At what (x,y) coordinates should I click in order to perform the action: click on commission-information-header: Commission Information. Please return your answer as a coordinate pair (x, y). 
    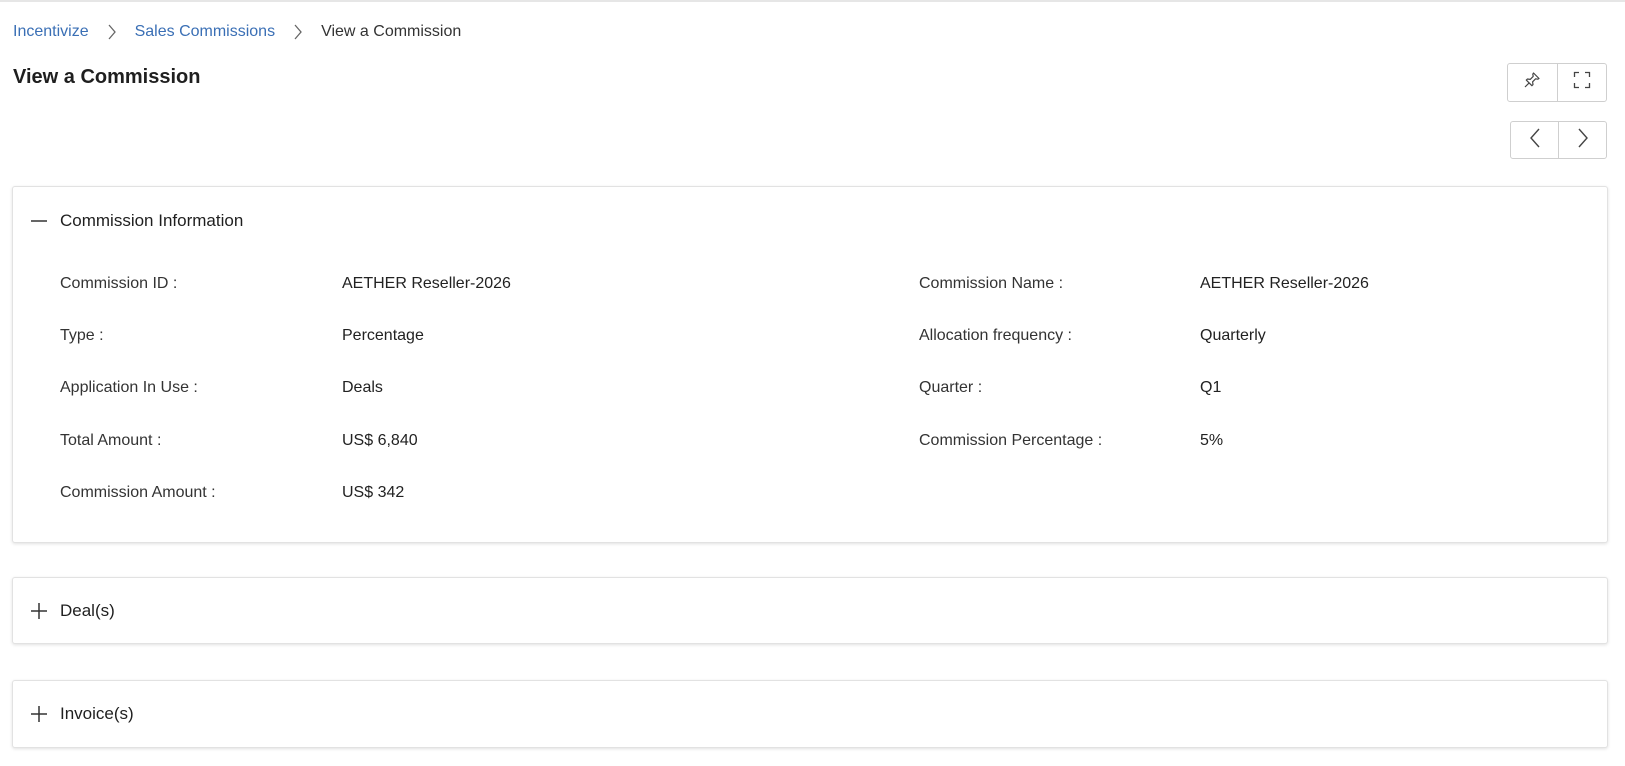
    Looking at the image, I should click on (810, 221).